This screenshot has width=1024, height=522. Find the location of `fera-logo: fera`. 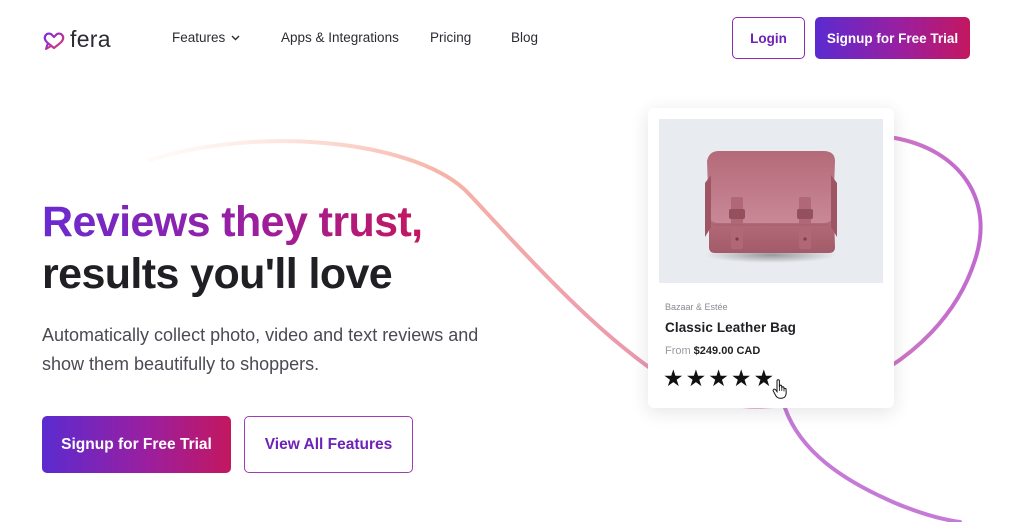

fera-logo: fera is located at coordinates (76, 39).